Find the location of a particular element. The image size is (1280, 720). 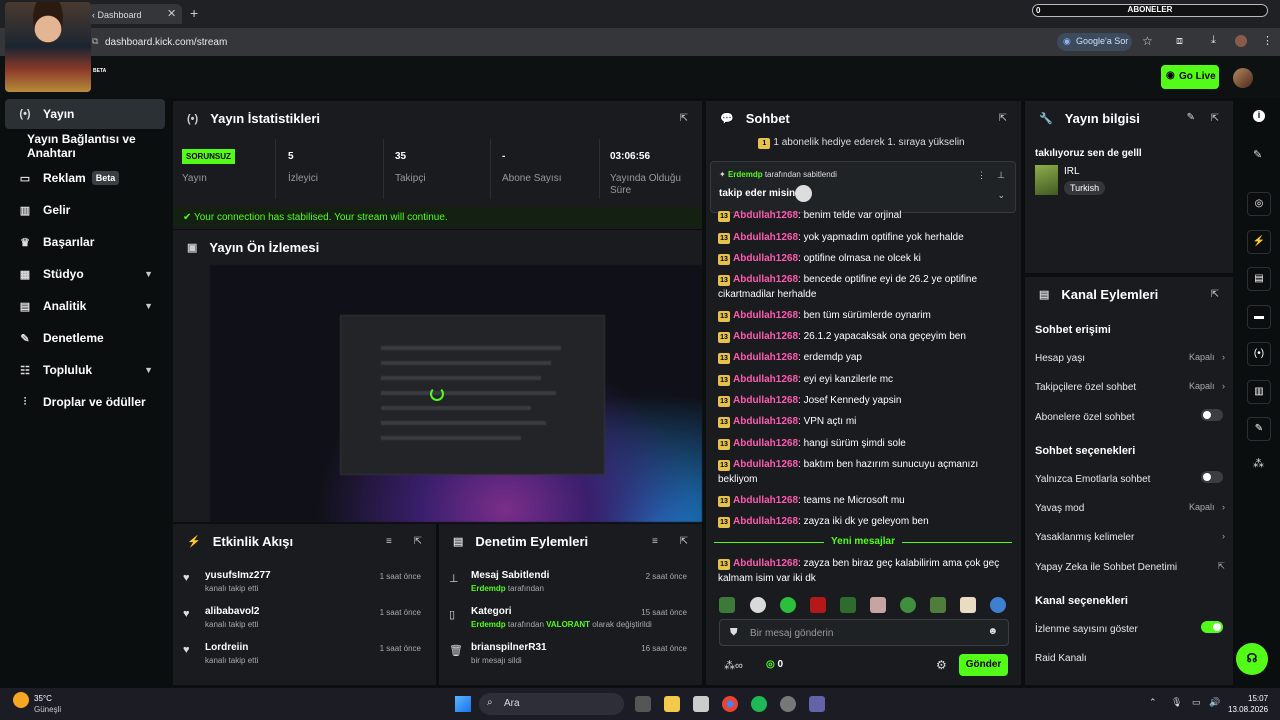

rail-activity-button: ⚡ is located at coordinates (1259, 242).